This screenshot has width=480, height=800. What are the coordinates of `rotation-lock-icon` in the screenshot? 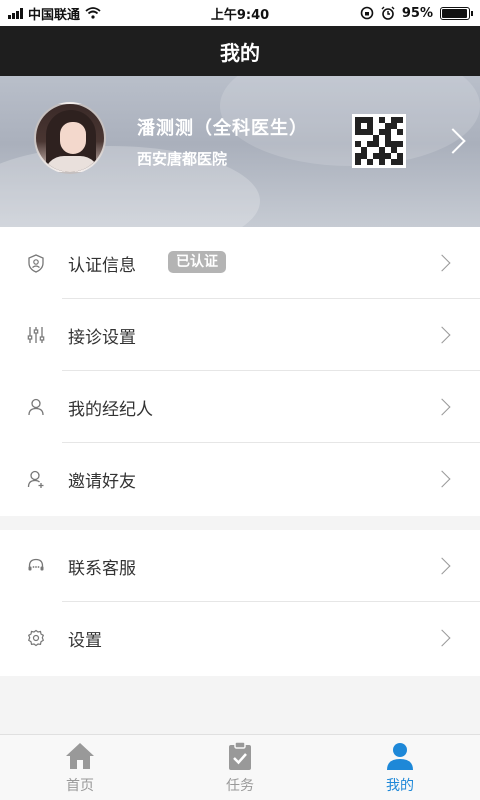 It's located at (367, 13).